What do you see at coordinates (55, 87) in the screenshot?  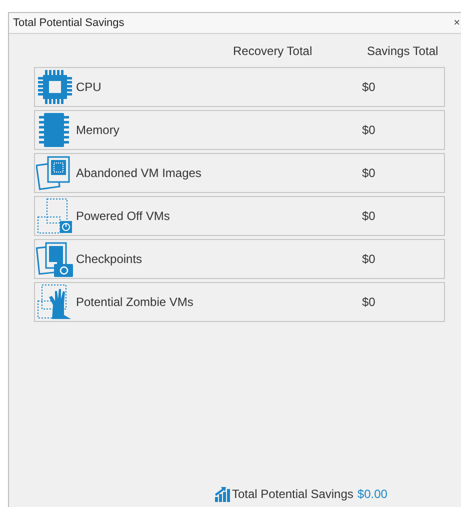 I see `cpu-icon` at bounding box center [55, 87].